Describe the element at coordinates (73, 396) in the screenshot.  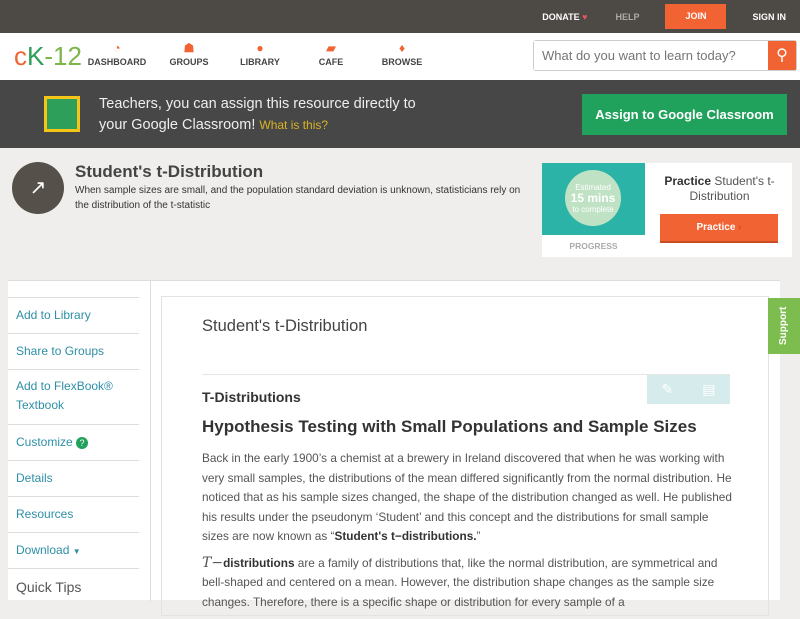
I see `add-to-flexbook-link: Add to FlexBook® Textbook` at that location.